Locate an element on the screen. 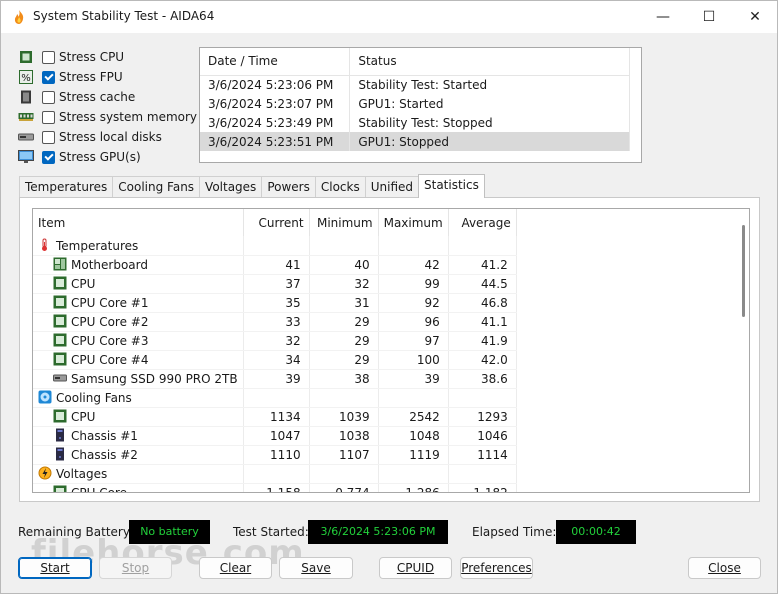  current-cell: 35 is located at coordinates (276, 303).